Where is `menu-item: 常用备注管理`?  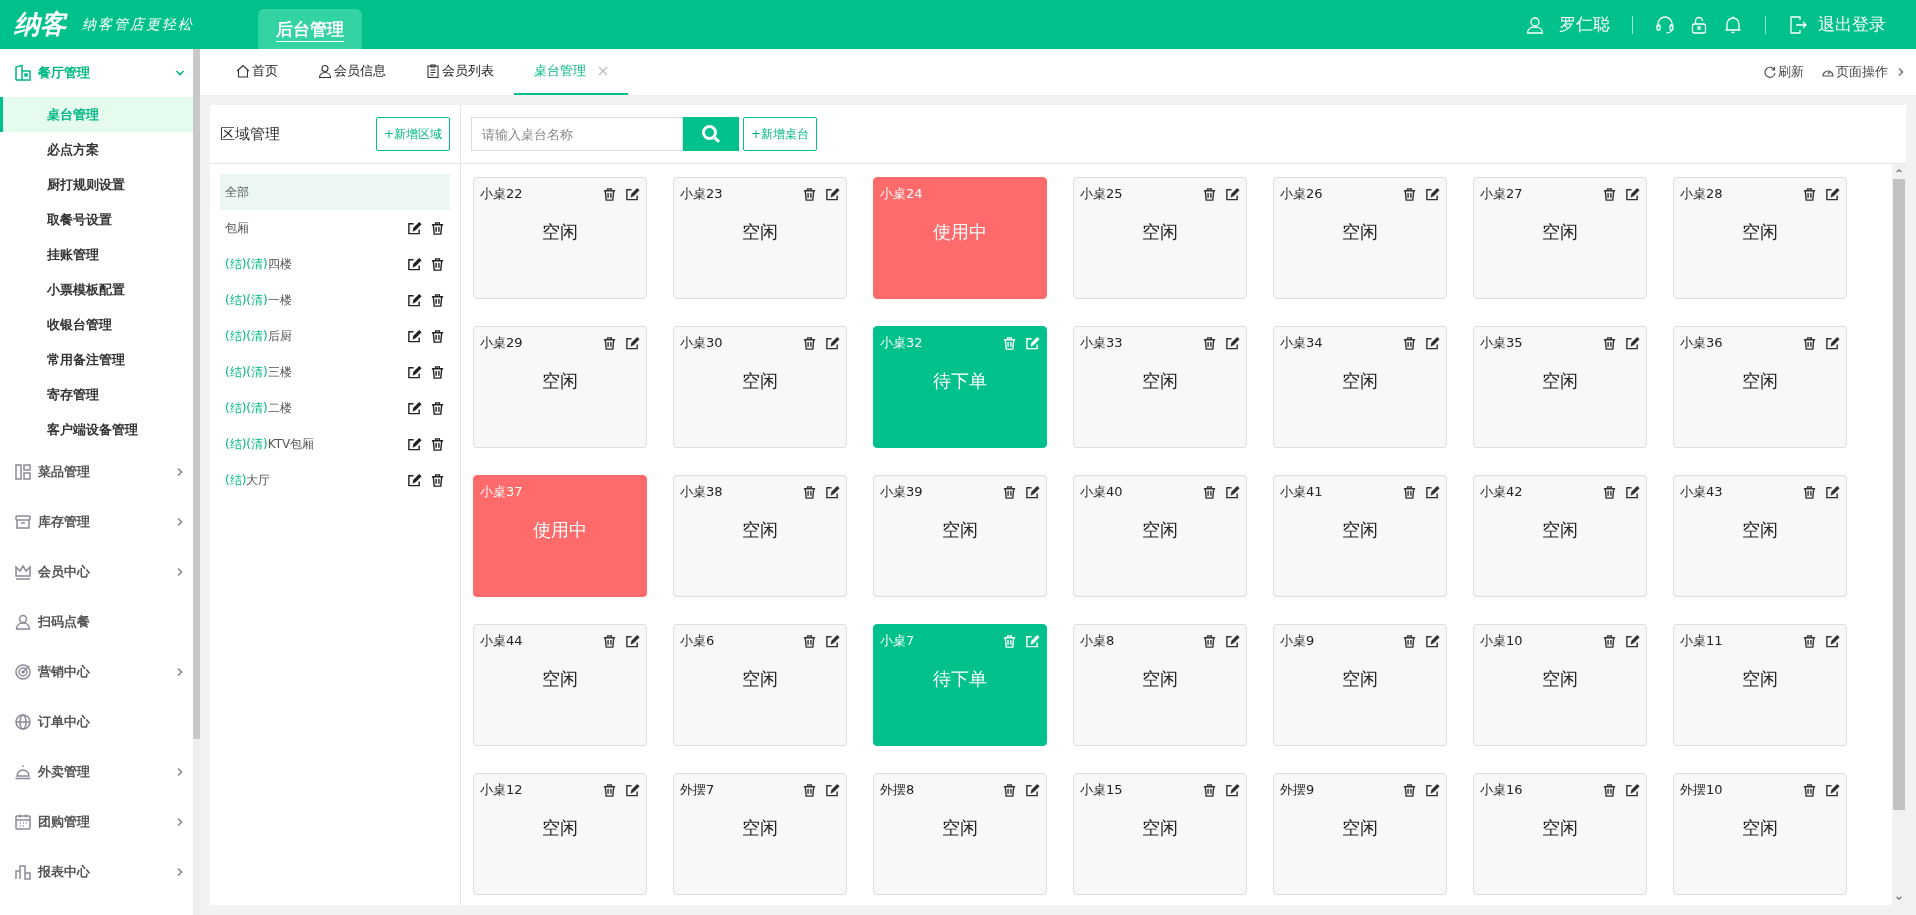 menu-item: 常用备注管理 is located at coordinates (96, 359).